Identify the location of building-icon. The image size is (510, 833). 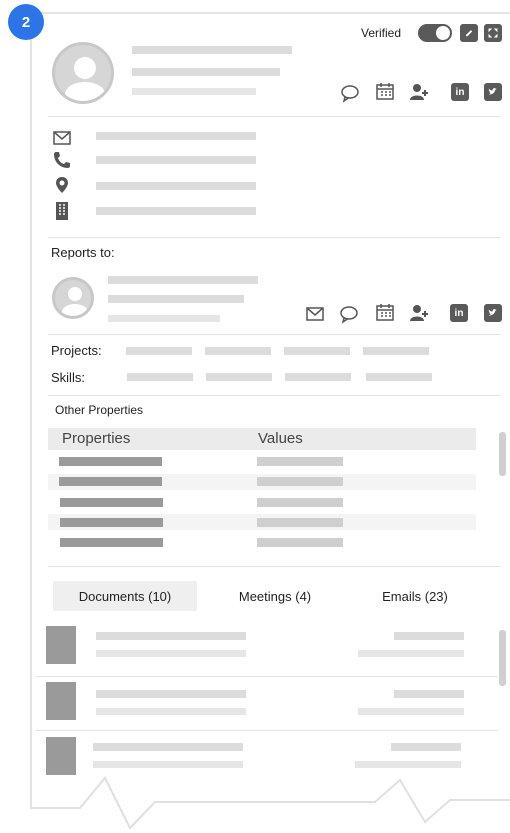
(62, 211).